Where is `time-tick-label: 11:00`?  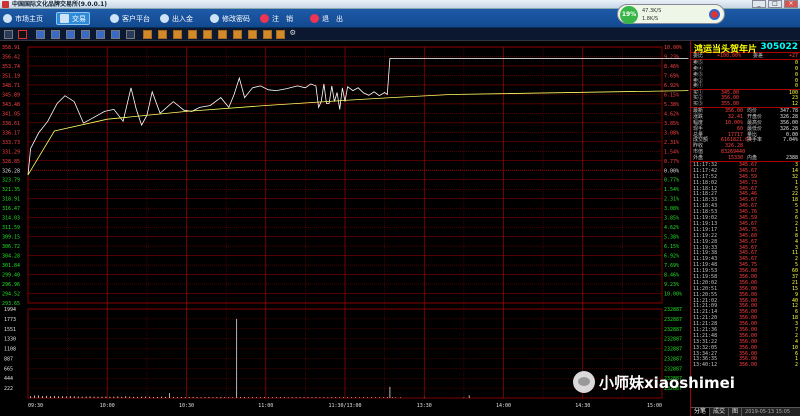
time-tick-label: 11:00 is located at coordinates (265, 406).